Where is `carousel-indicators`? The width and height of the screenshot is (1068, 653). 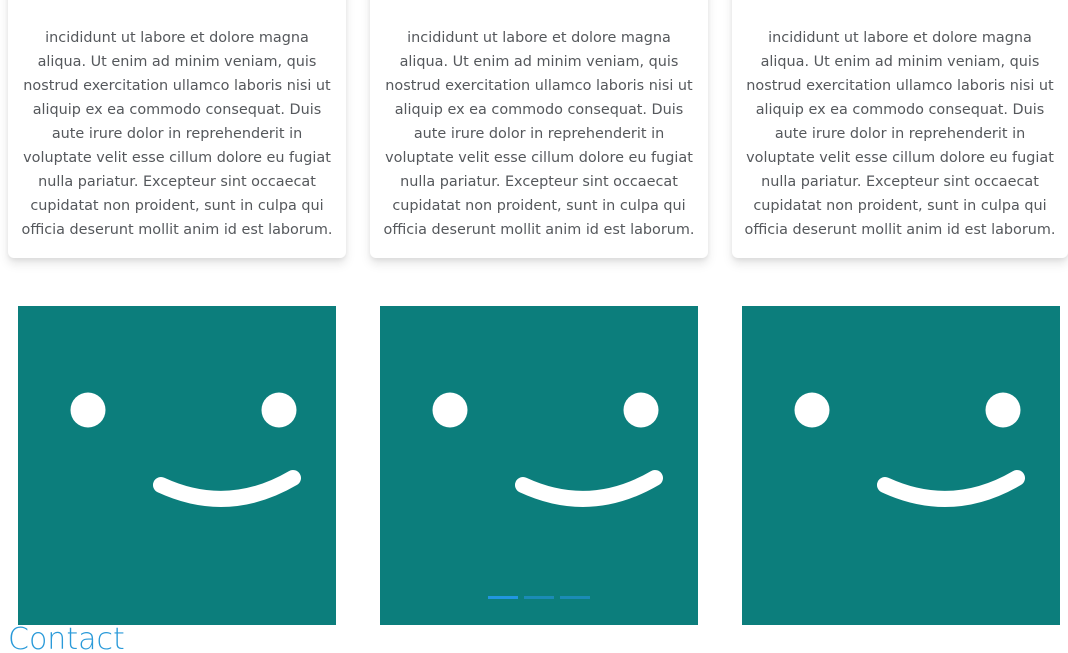
carousel-indicators is located at coordinates (539, 597).